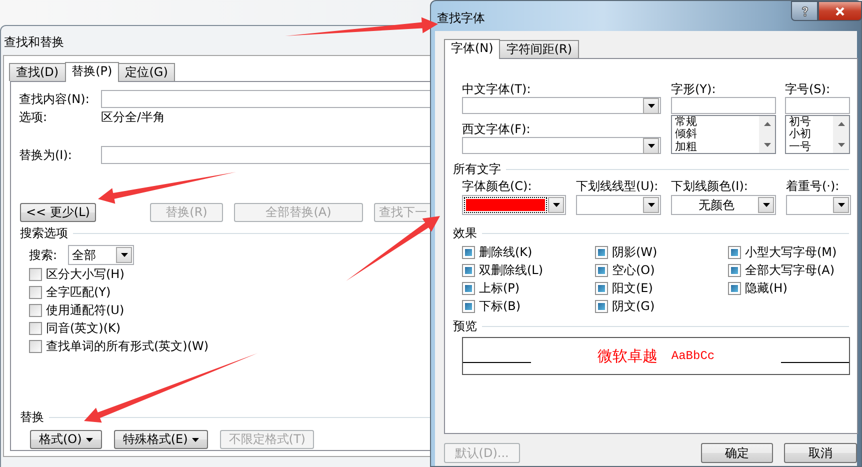  I want to click on field-label: 字形(Y):, so click(694, 89).